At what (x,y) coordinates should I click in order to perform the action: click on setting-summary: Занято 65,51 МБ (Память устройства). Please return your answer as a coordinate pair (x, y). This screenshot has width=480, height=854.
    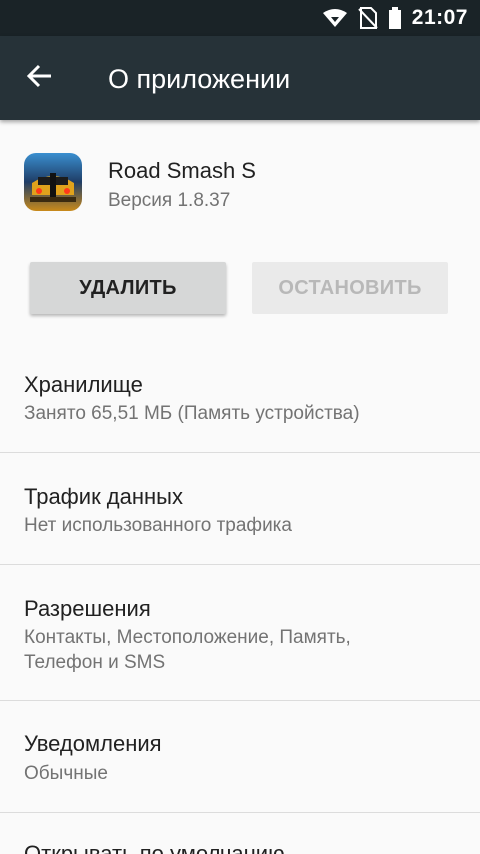
    Looking at the image, I should click on (192, 413).